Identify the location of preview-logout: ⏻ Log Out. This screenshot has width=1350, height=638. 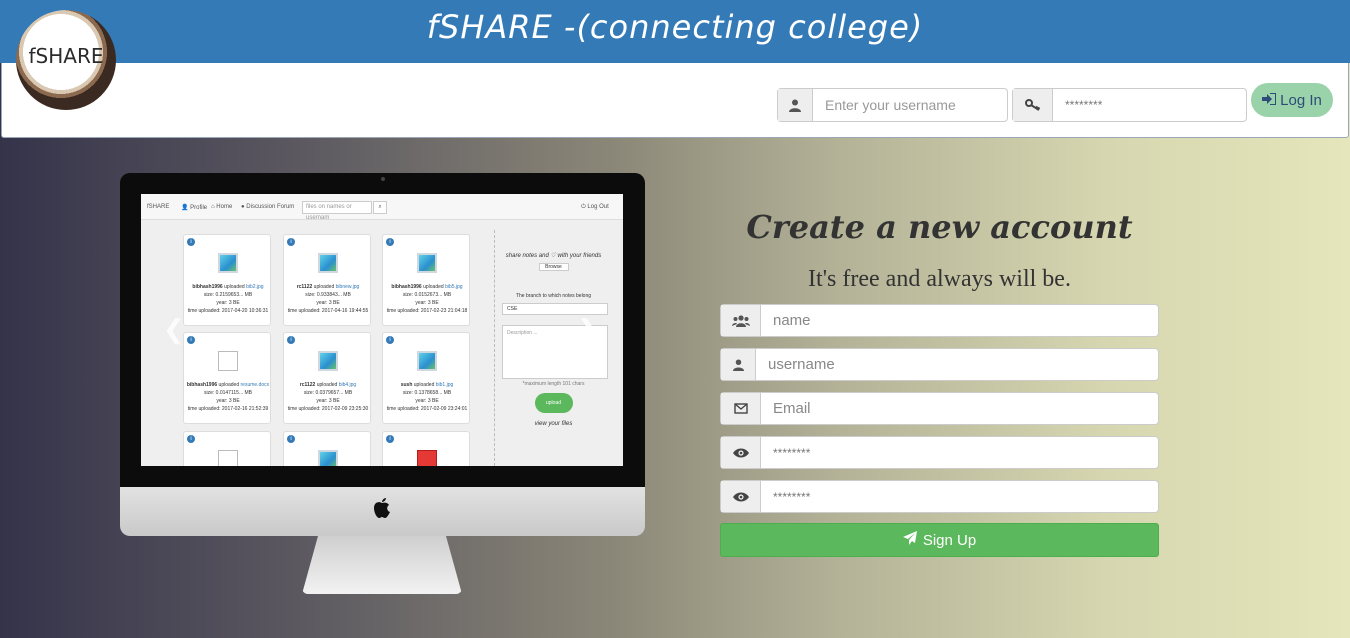
(595, 207).